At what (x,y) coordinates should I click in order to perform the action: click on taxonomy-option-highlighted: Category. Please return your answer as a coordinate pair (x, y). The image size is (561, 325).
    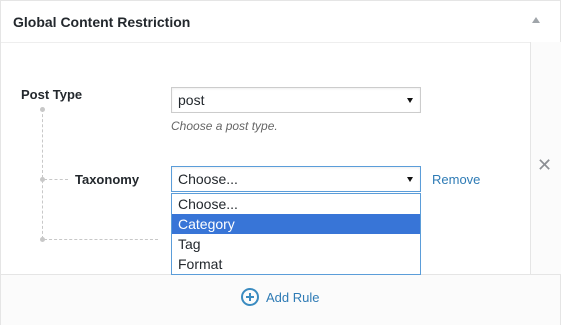
    Looking at the image, I should click on (296, 224).